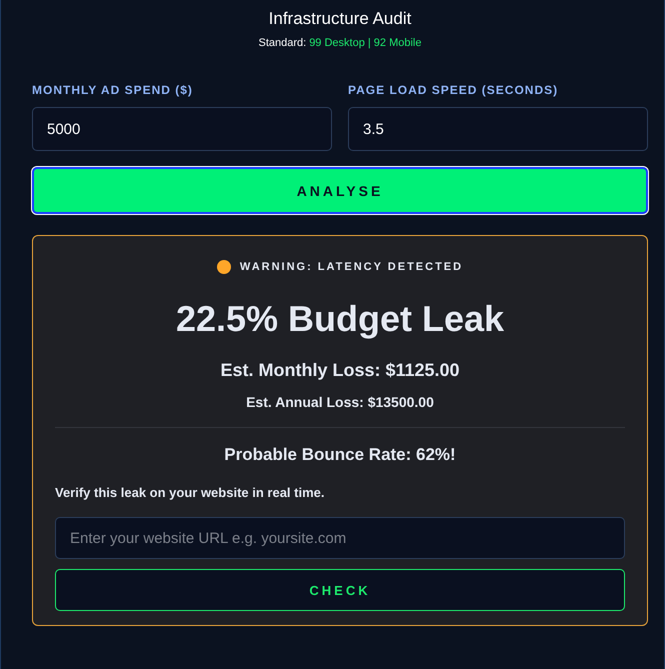 Image resolution: width=665 pixels, height=669 pixels. I want to click on annual-loss-text: Est. Annual Loss: $13500.00, so click(340, 402).